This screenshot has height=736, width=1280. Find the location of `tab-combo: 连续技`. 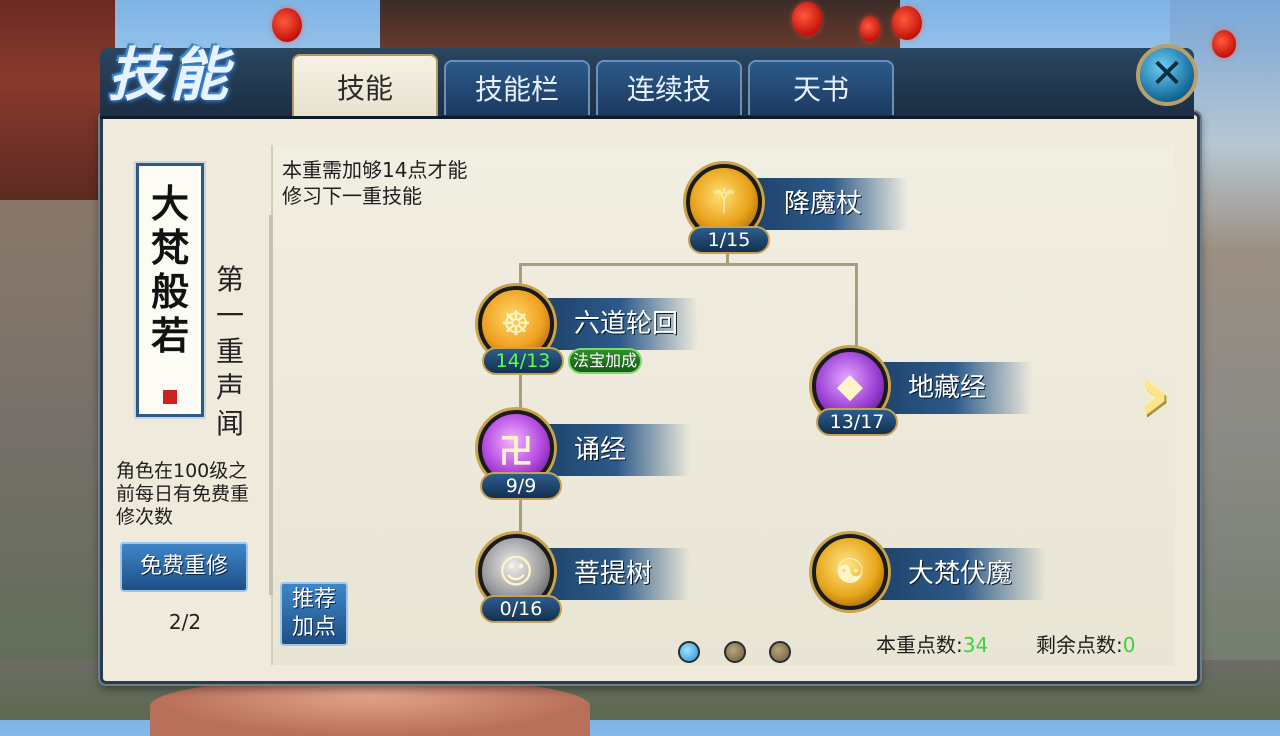

tab-combo: 连续技 is located at coordinates (669, 87).